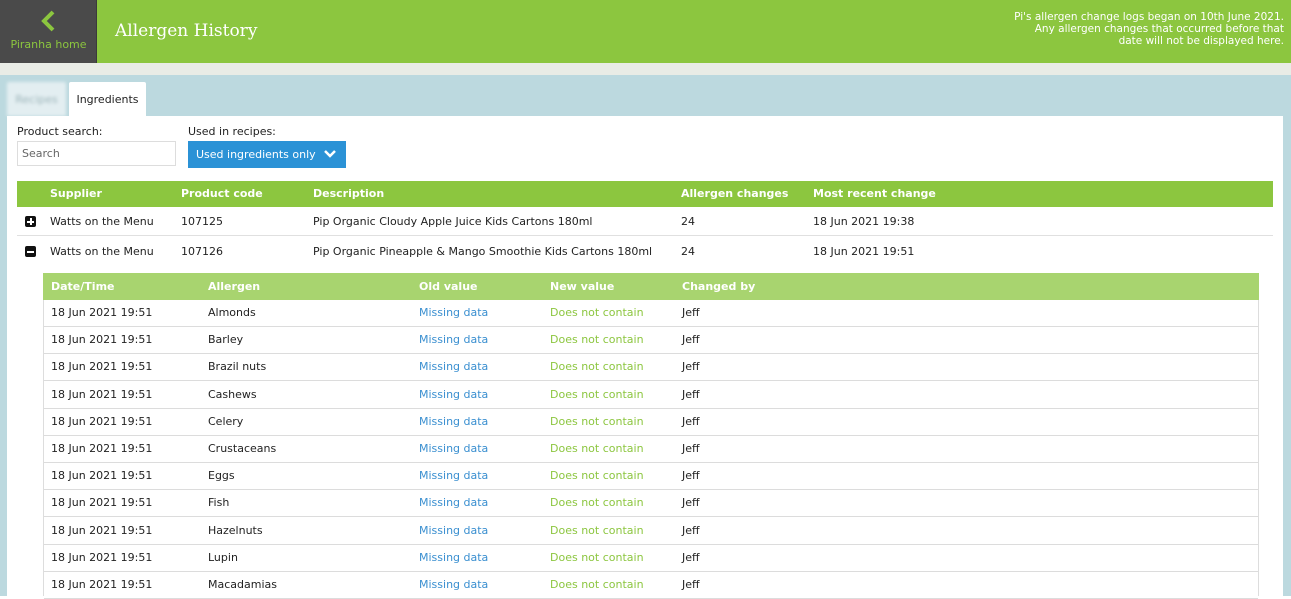 The image size is (1291, 599). What do you see at coordinates (60, 131) in the screenshot?
I see `product-search-label: Product search:` at bounding box center [60, 131].